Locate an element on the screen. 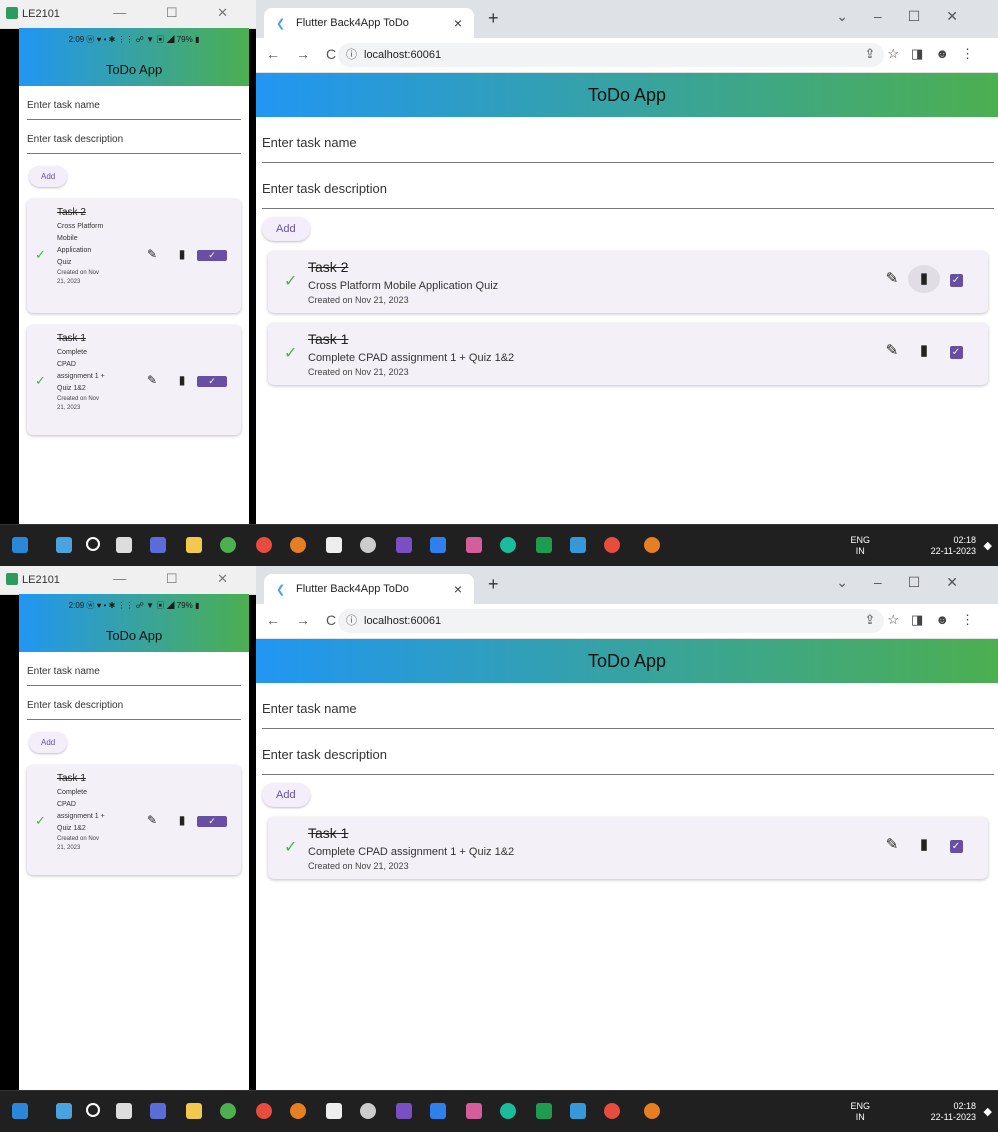 The image size is (998, 1132). tab-title: Flutter Back4App ToDo is located at coordinates (352, 23).